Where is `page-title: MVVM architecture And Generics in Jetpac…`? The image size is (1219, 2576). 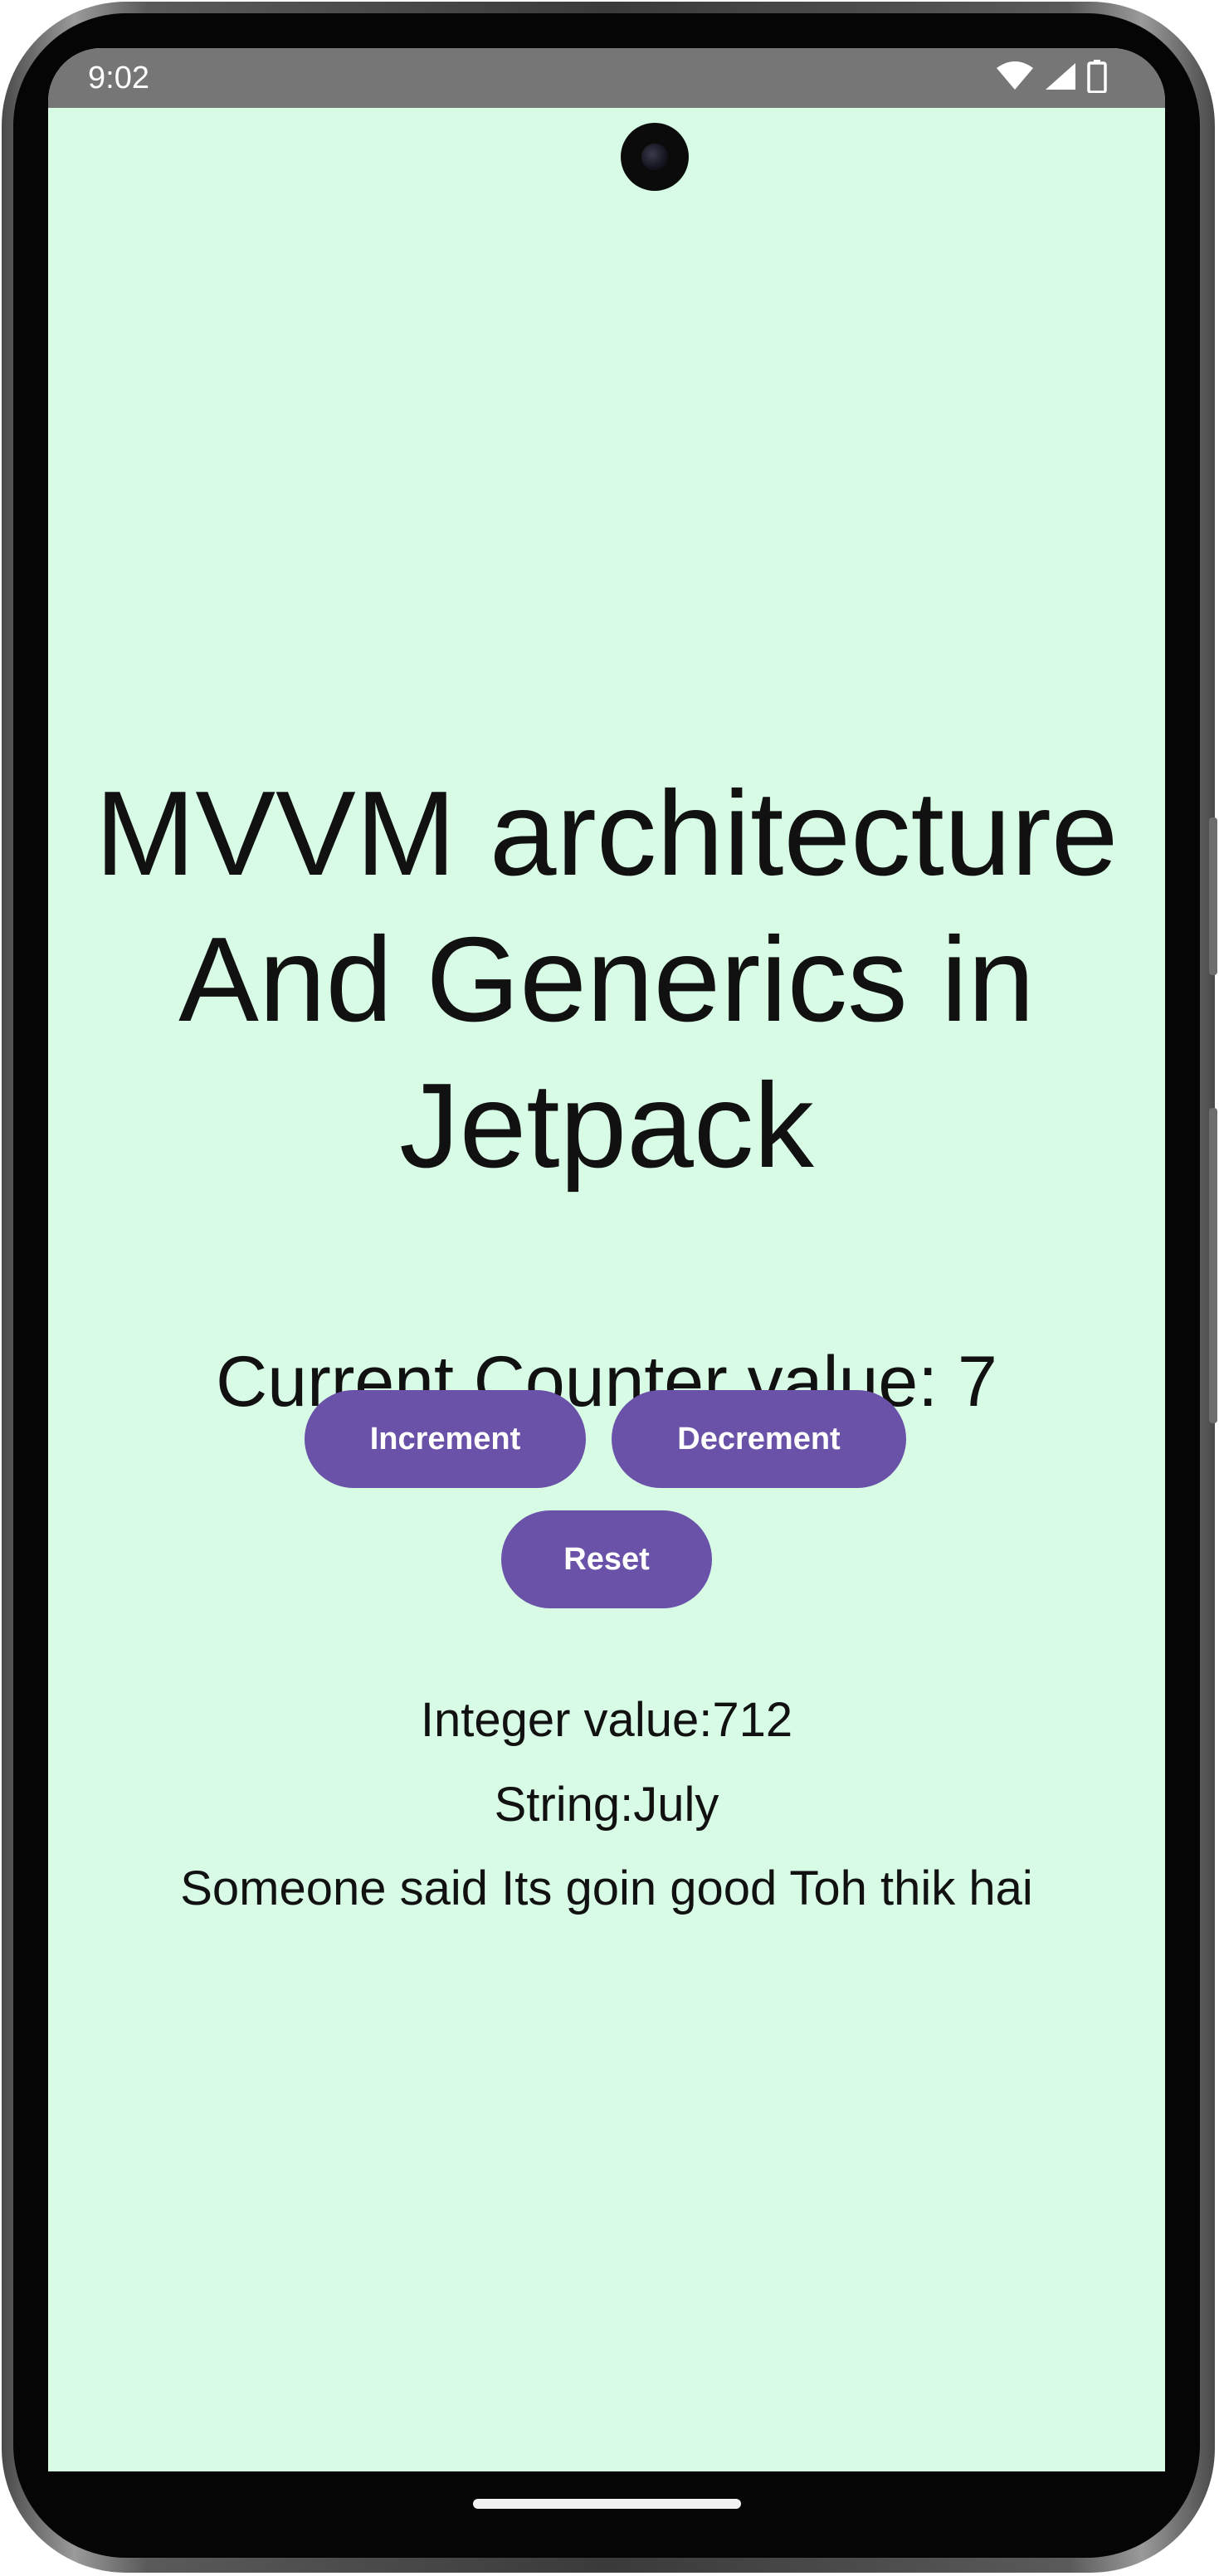
page-title: MVVM architecture And Generics in Jetpac… is located at coordinates (607, 980).